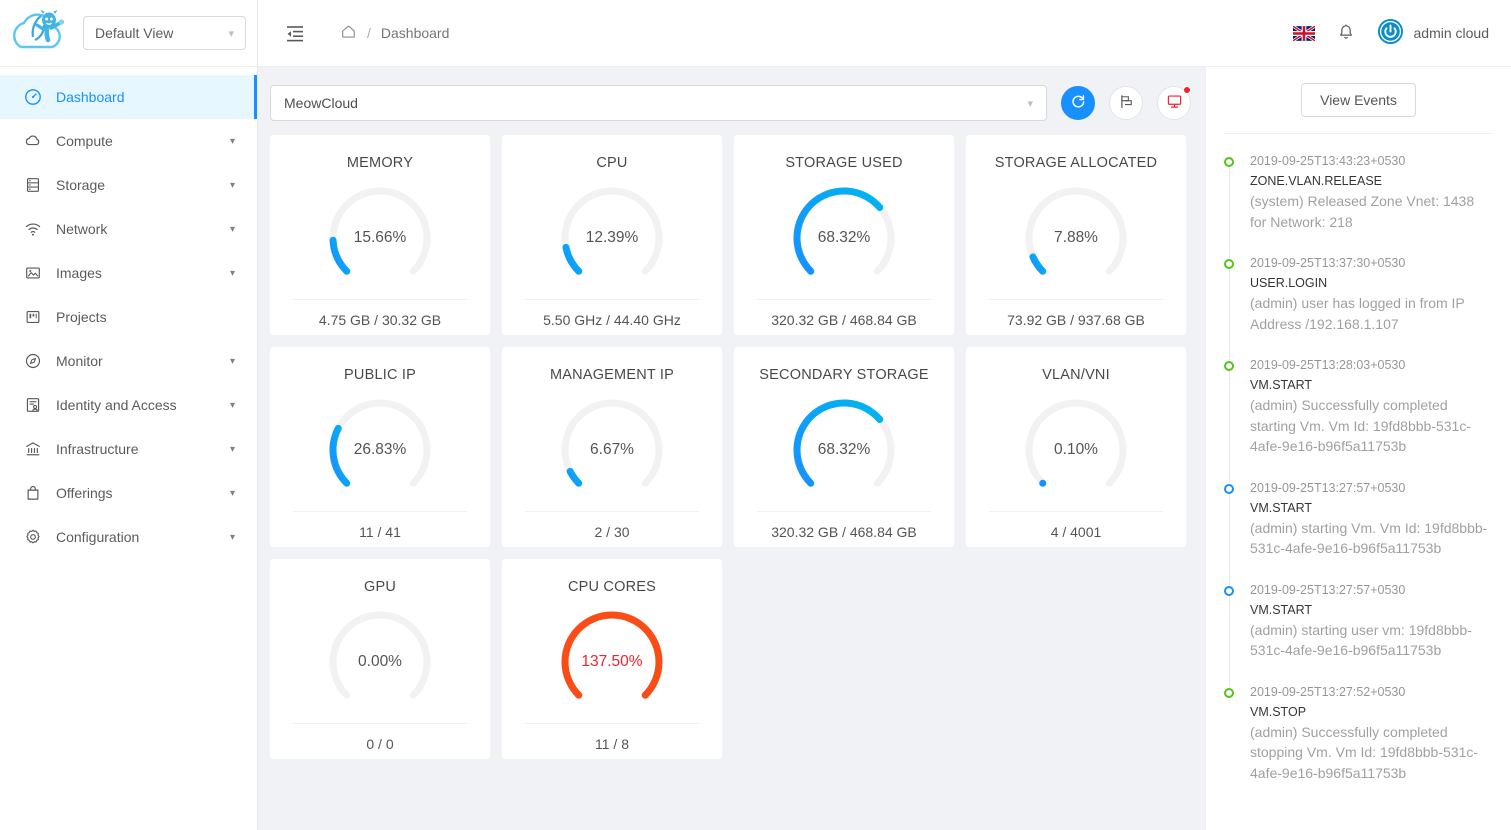 The height and width of the screenshot is (830, 1511). I want to click on gauge-value: 12.39%, so click(612, 237).